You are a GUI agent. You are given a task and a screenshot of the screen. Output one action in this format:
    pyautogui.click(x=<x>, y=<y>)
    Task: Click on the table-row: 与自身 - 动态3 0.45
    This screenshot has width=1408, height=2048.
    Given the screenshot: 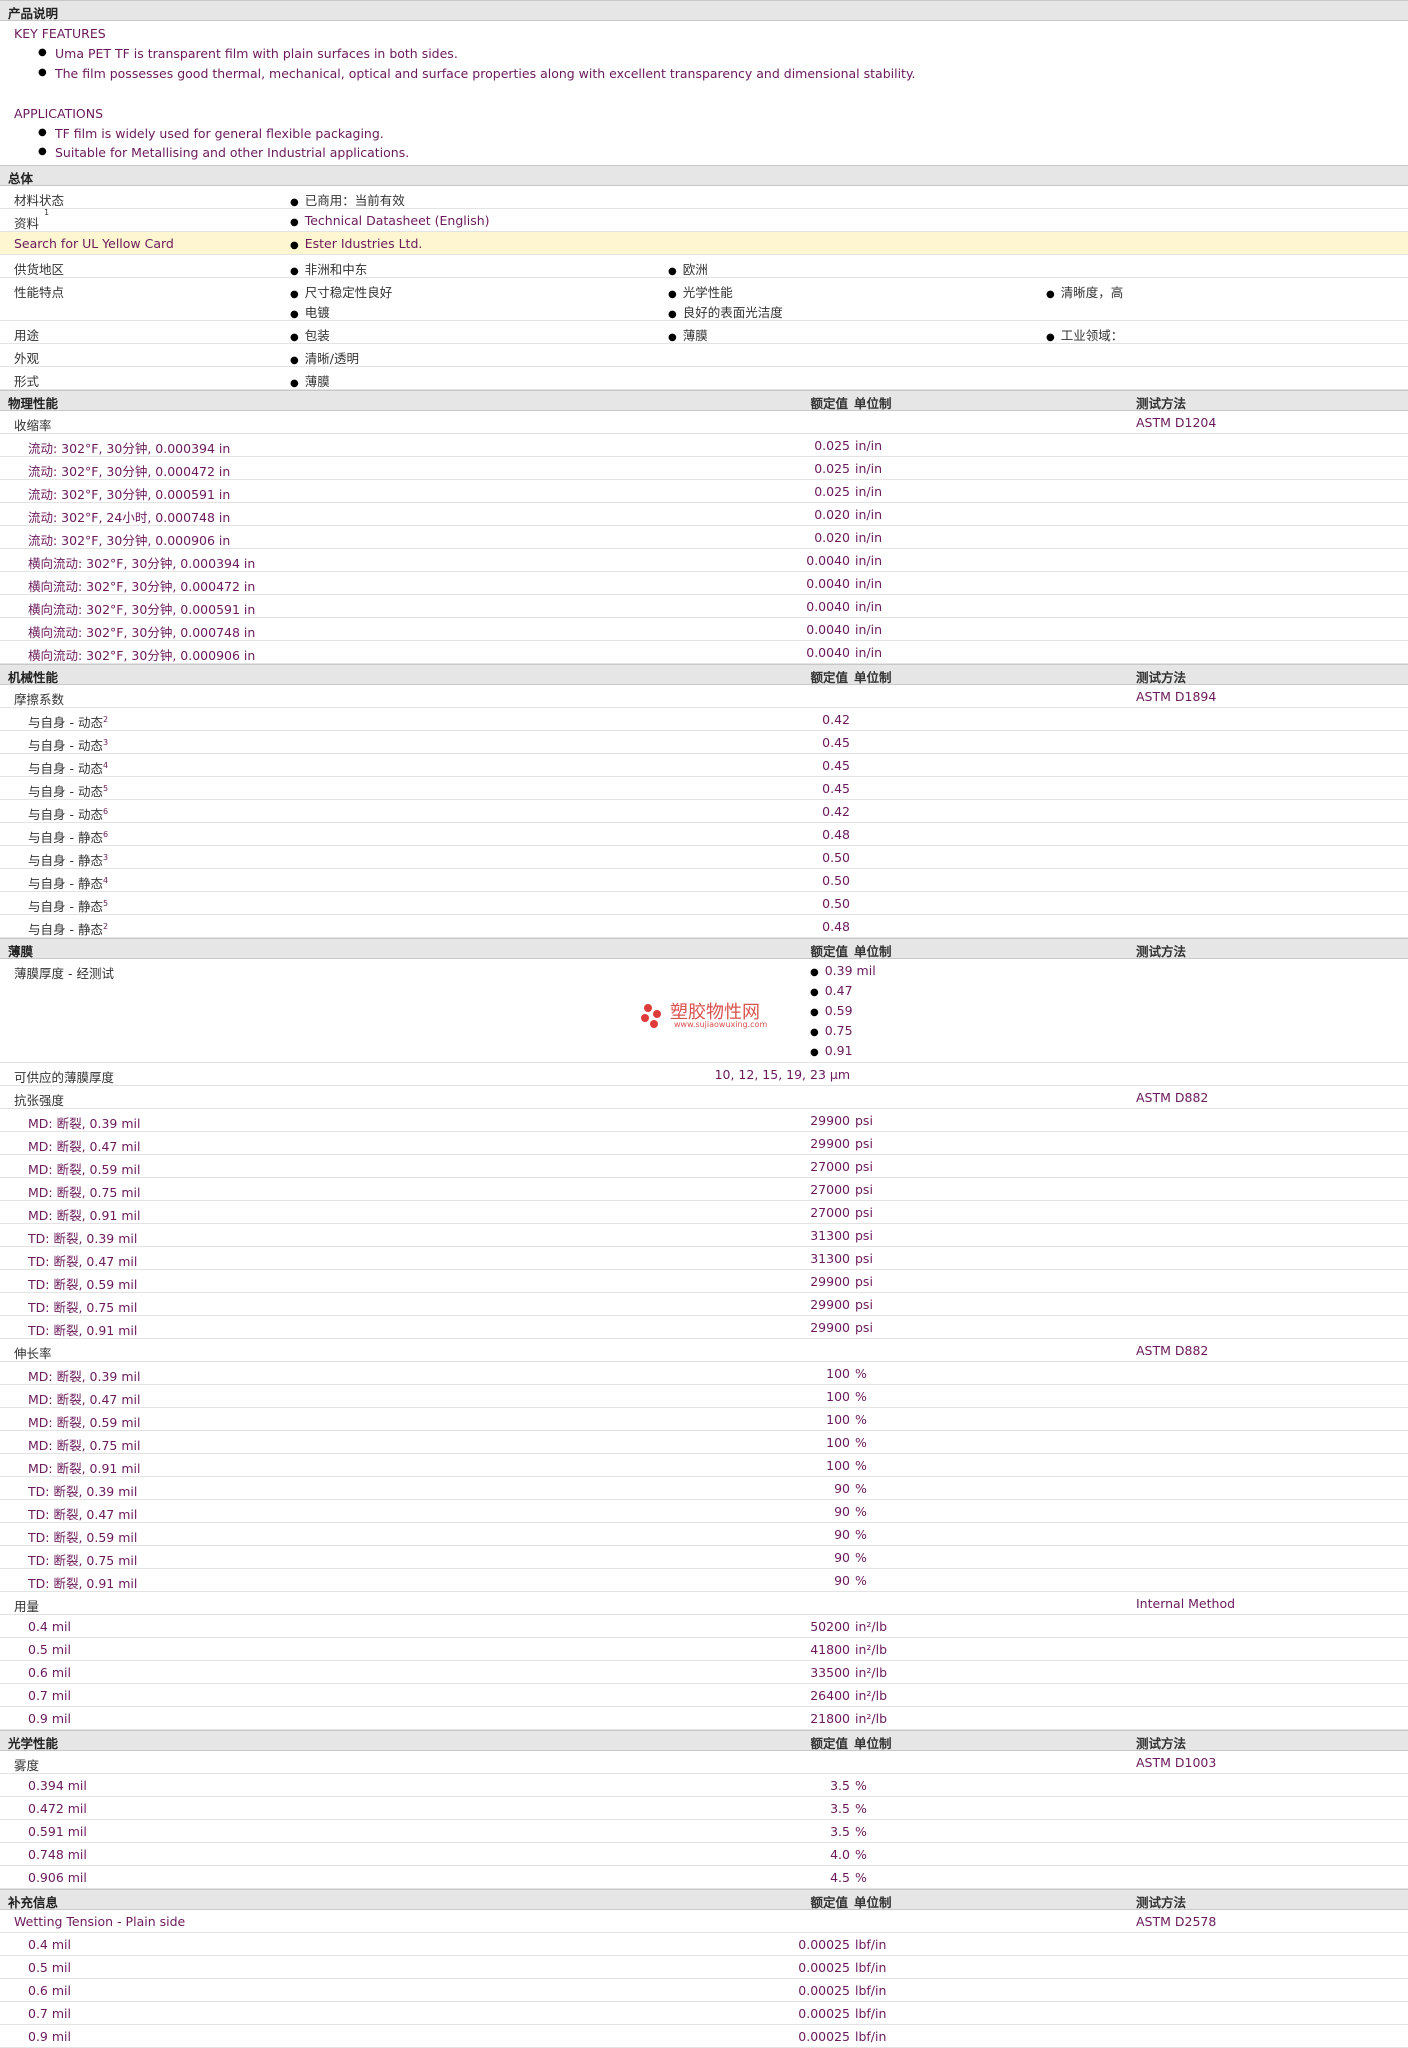 What is the action you would take?
    pyautogui.click(x=704, y=742)
    